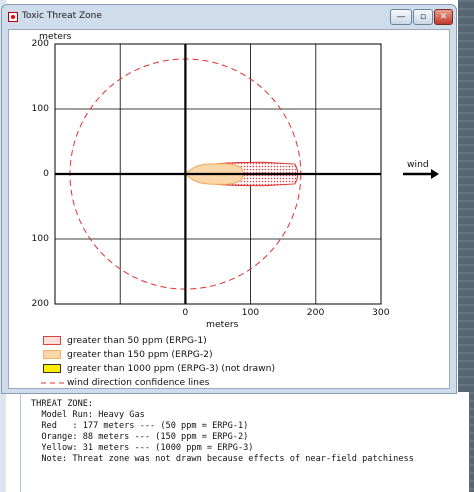  What do you see at coordinates (401, 17) in the screenshot?
I see `minimize-button: —` at bounding box center [401, 17].